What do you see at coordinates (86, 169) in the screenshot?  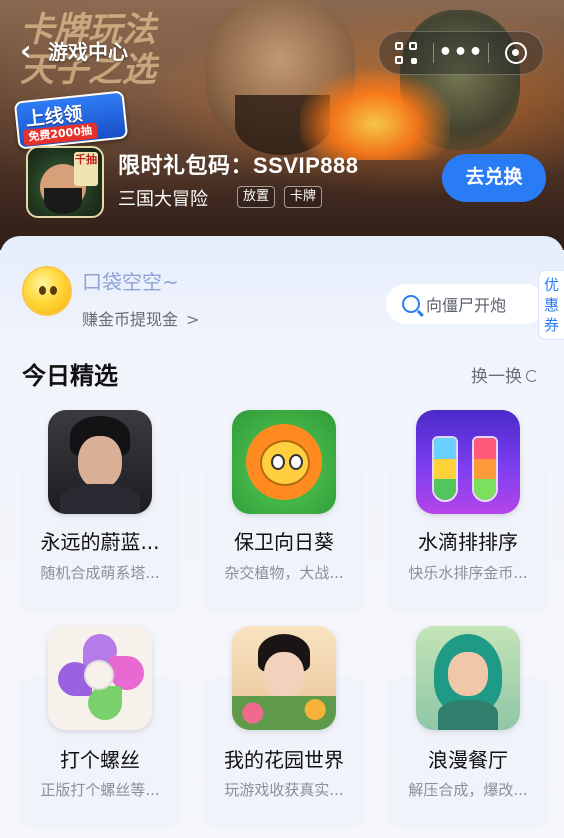 I see `icon-tag: 千抽` at bounding box center [86, 169].